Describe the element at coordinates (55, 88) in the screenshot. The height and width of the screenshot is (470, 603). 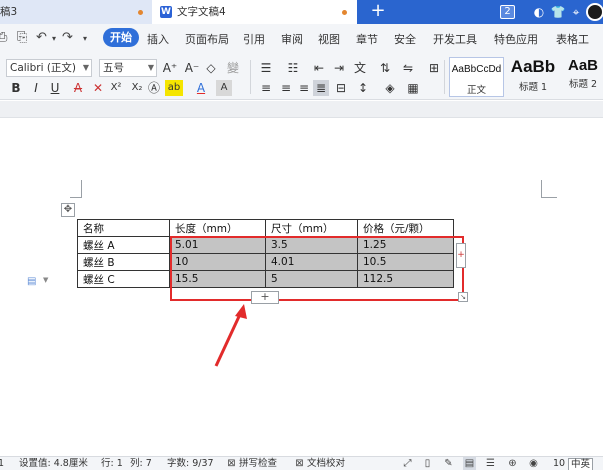
I see `underline-button: U` at that location.